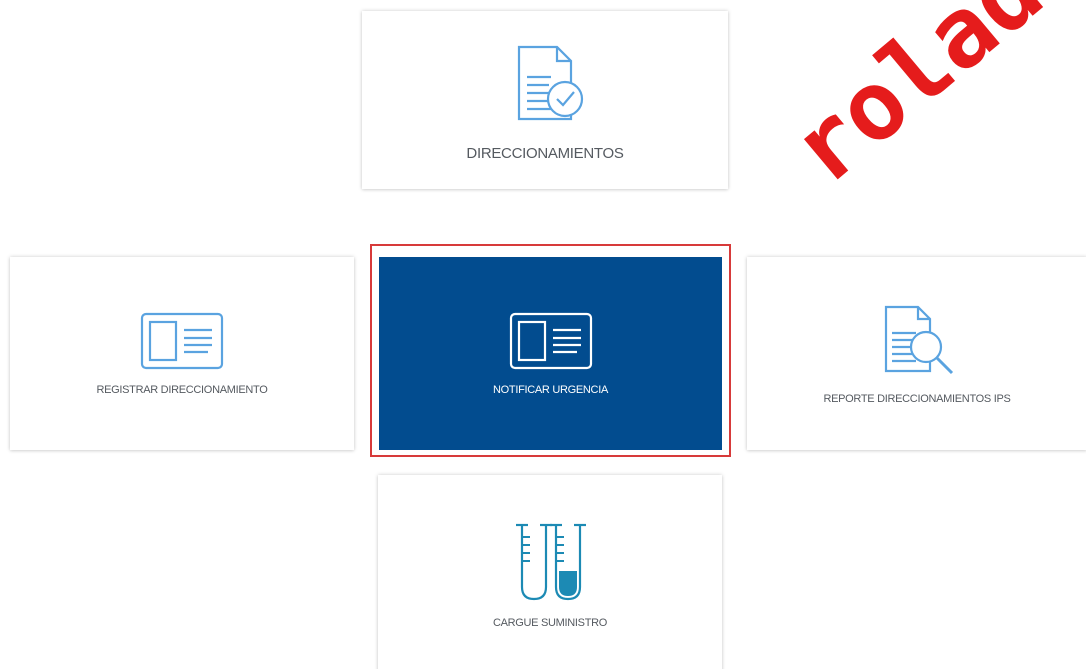 The width and height of the screenshot is (1086, 669). Describe the element at coordinates (550, 389) in the screenshot. I see `notificar-urgencia-label: NOTIFICAR URGENCIA` at that location.